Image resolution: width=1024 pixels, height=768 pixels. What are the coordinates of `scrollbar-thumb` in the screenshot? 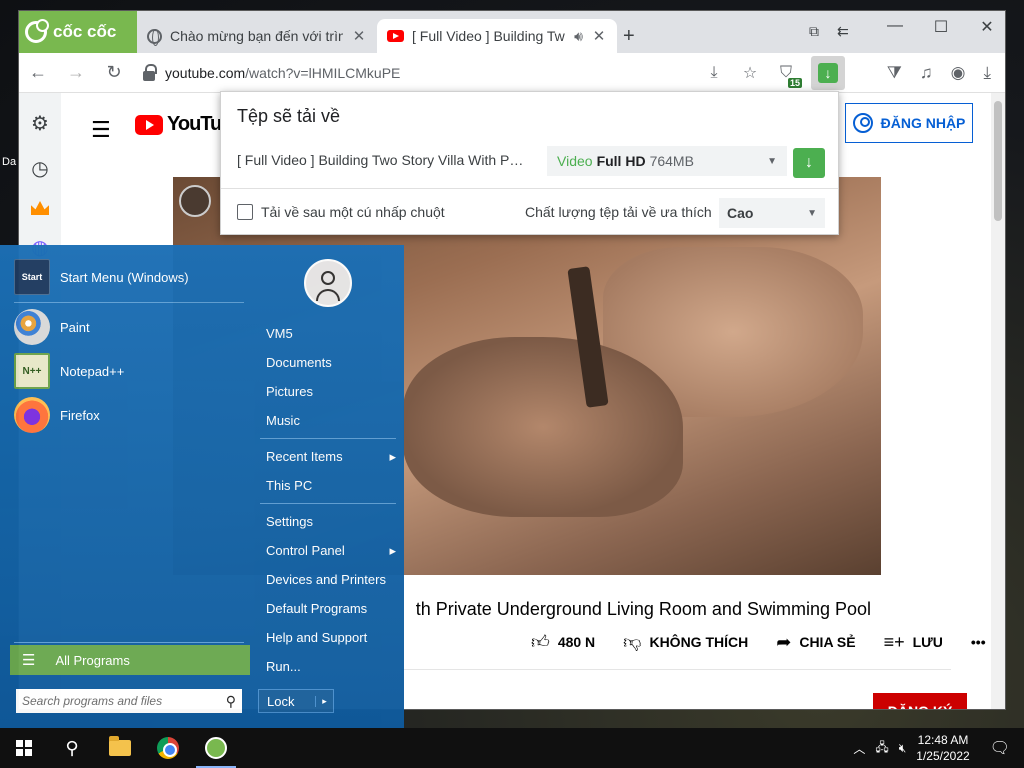 It's located at (998, 161).